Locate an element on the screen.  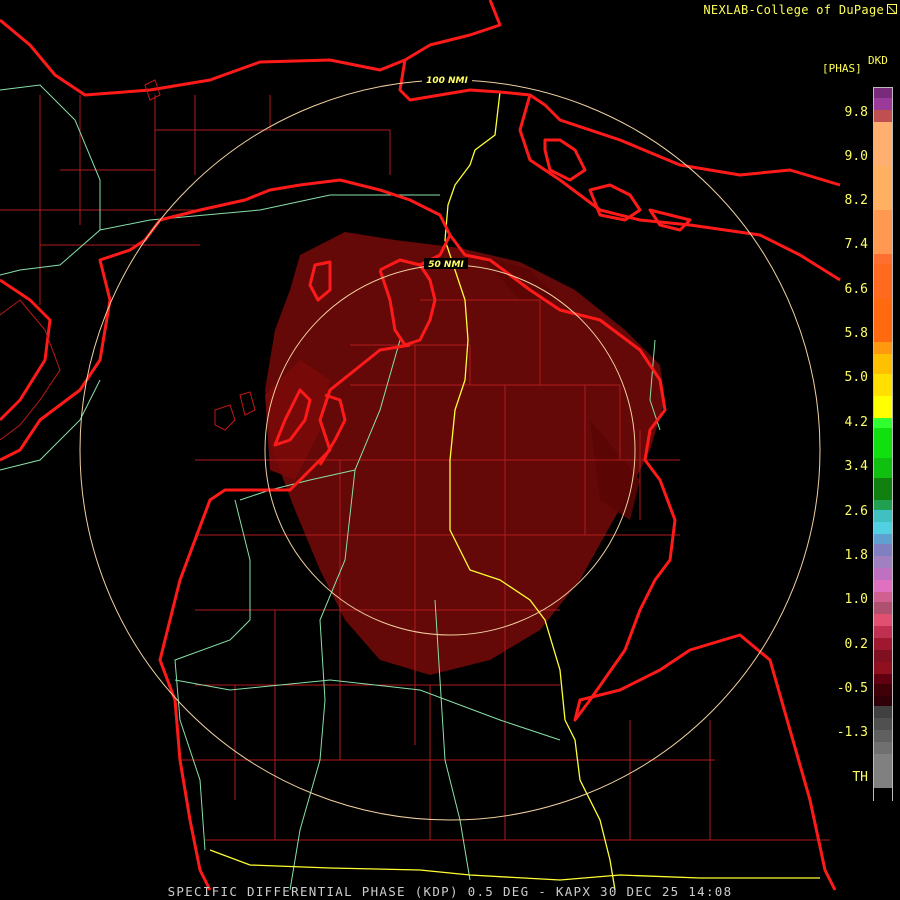
legend-tick: 6.6 is located at coordinates (856, 289).